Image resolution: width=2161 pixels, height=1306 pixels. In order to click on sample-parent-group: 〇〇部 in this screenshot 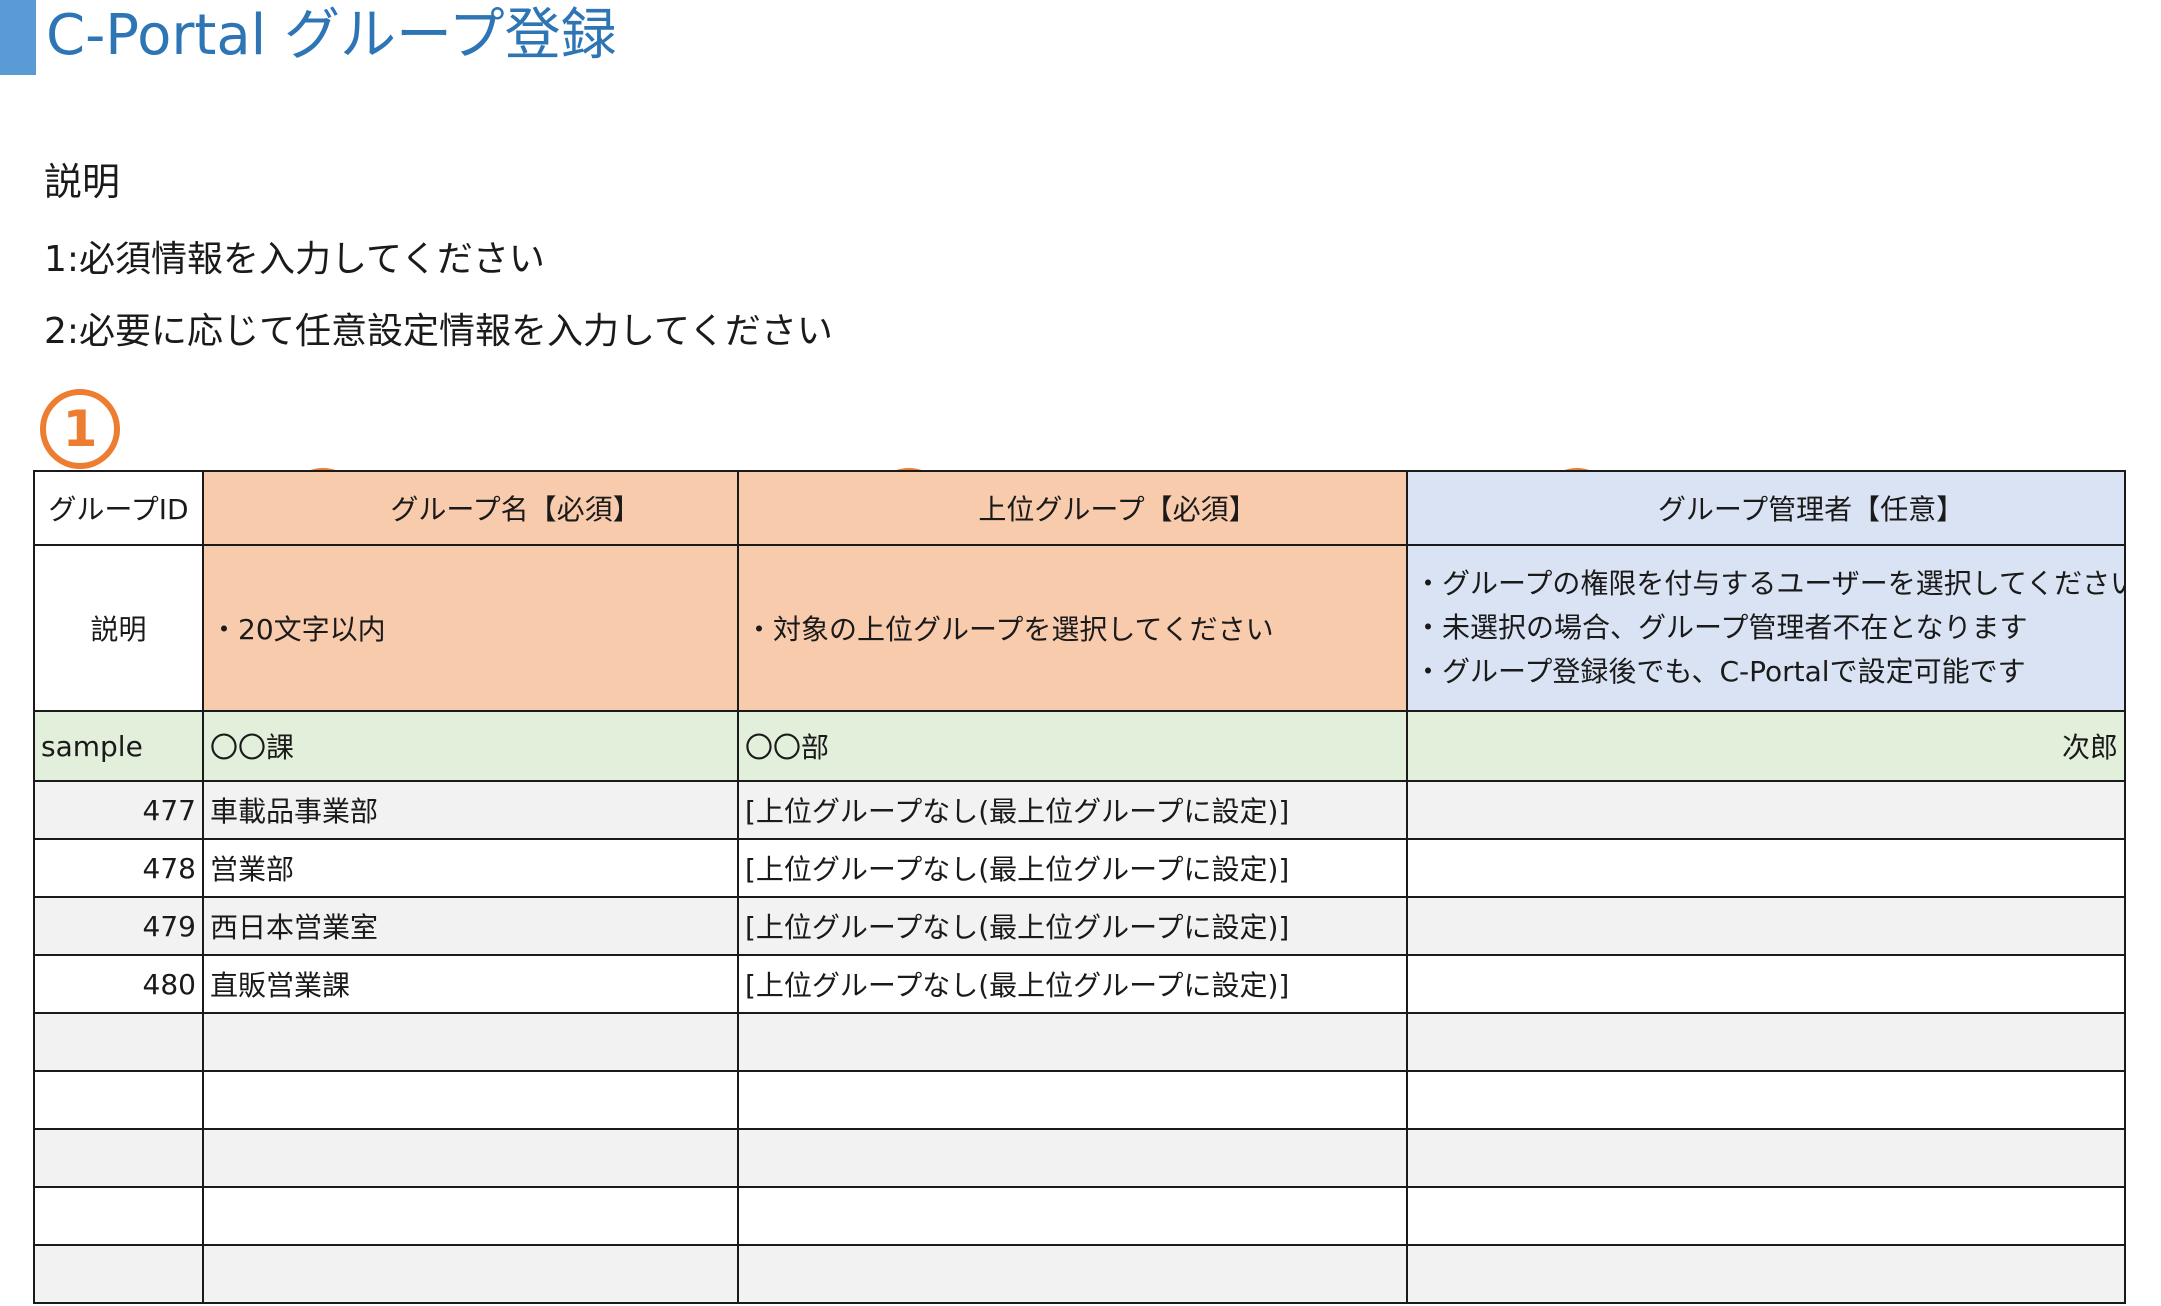, I will do `click(1072, 746)`.